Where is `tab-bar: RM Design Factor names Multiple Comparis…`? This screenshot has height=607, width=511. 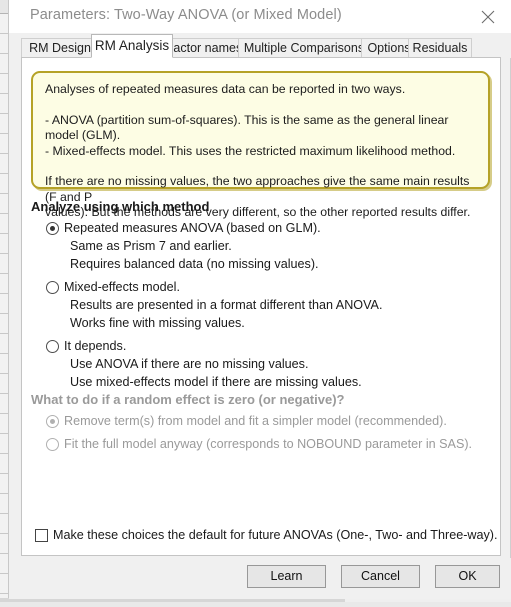
tab-bar: RM Design Factor names Multiple Comparis… is located at coordinates (260, 45).